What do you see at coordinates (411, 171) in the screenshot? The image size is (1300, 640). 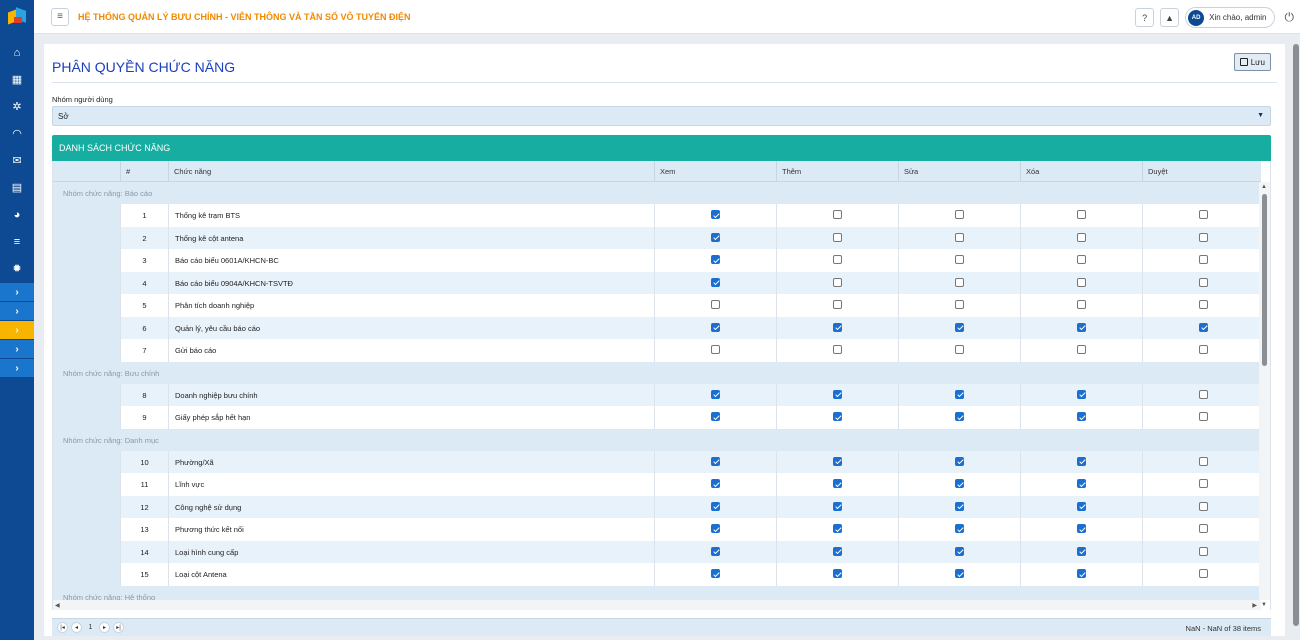 I see `col-header-function: Chức năng` at bounding box center [411, 171].